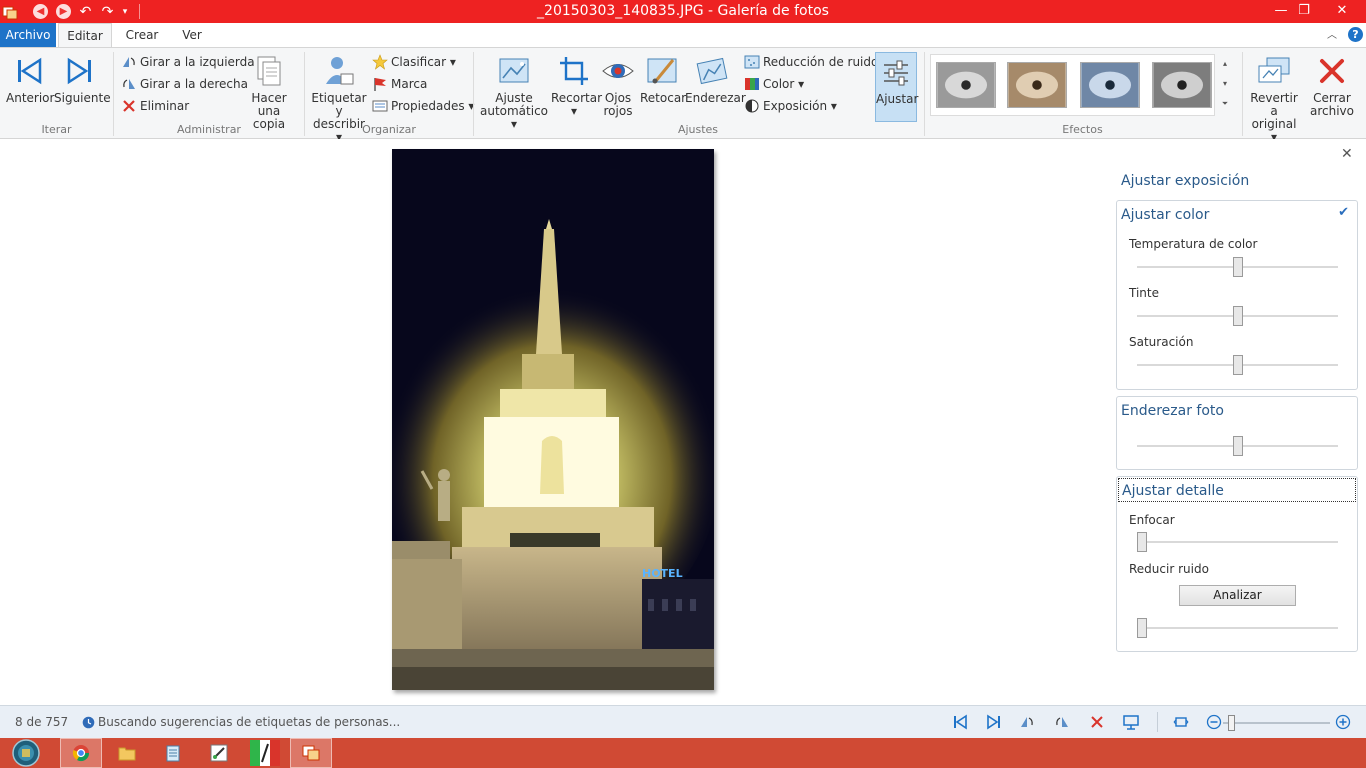 This screenshot has height=768, width=1366. I want to click on delete-button: Eliminar, so click(155, 106).